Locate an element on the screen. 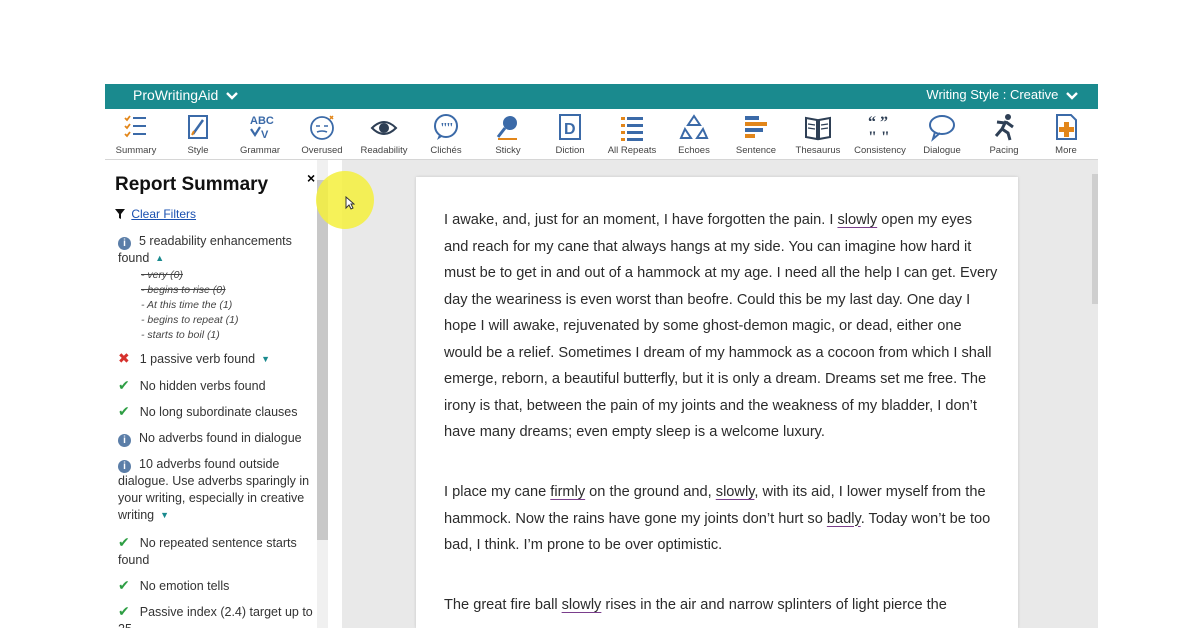 Image resolution: width=1200 pixels, height=628 pixels. summary-item: ✔ No hidden verbs found is located at coordinates (218, 386).